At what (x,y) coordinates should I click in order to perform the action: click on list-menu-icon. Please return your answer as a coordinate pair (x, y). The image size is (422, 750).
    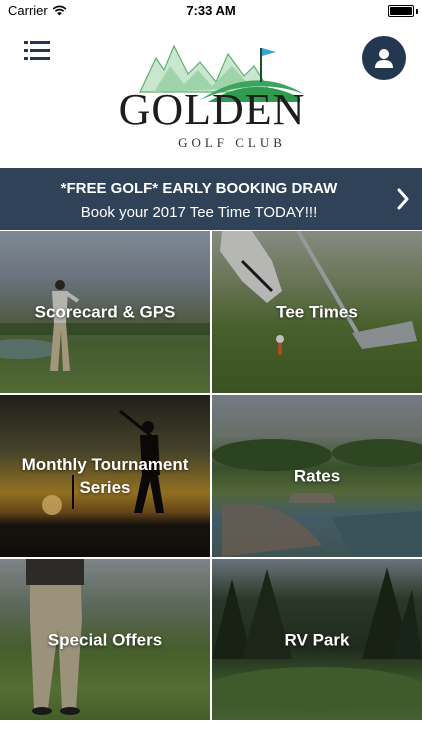
    Looking at the image, I should click on (37, 50).